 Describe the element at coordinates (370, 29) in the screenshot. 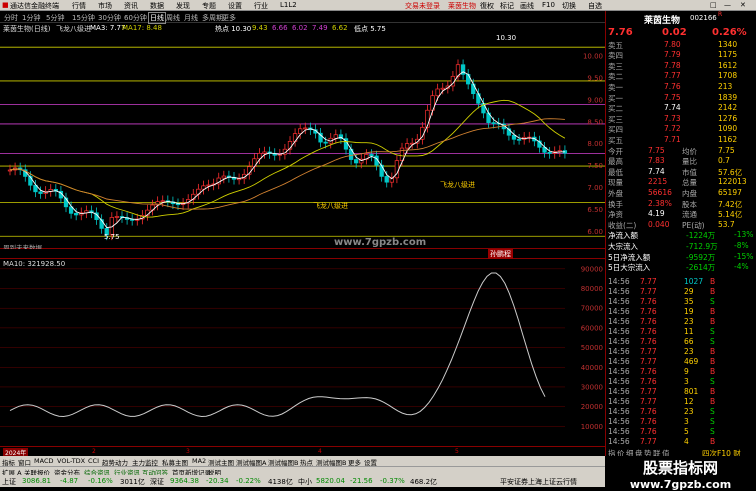

I see `low-value: 低点 5.75` at that location.